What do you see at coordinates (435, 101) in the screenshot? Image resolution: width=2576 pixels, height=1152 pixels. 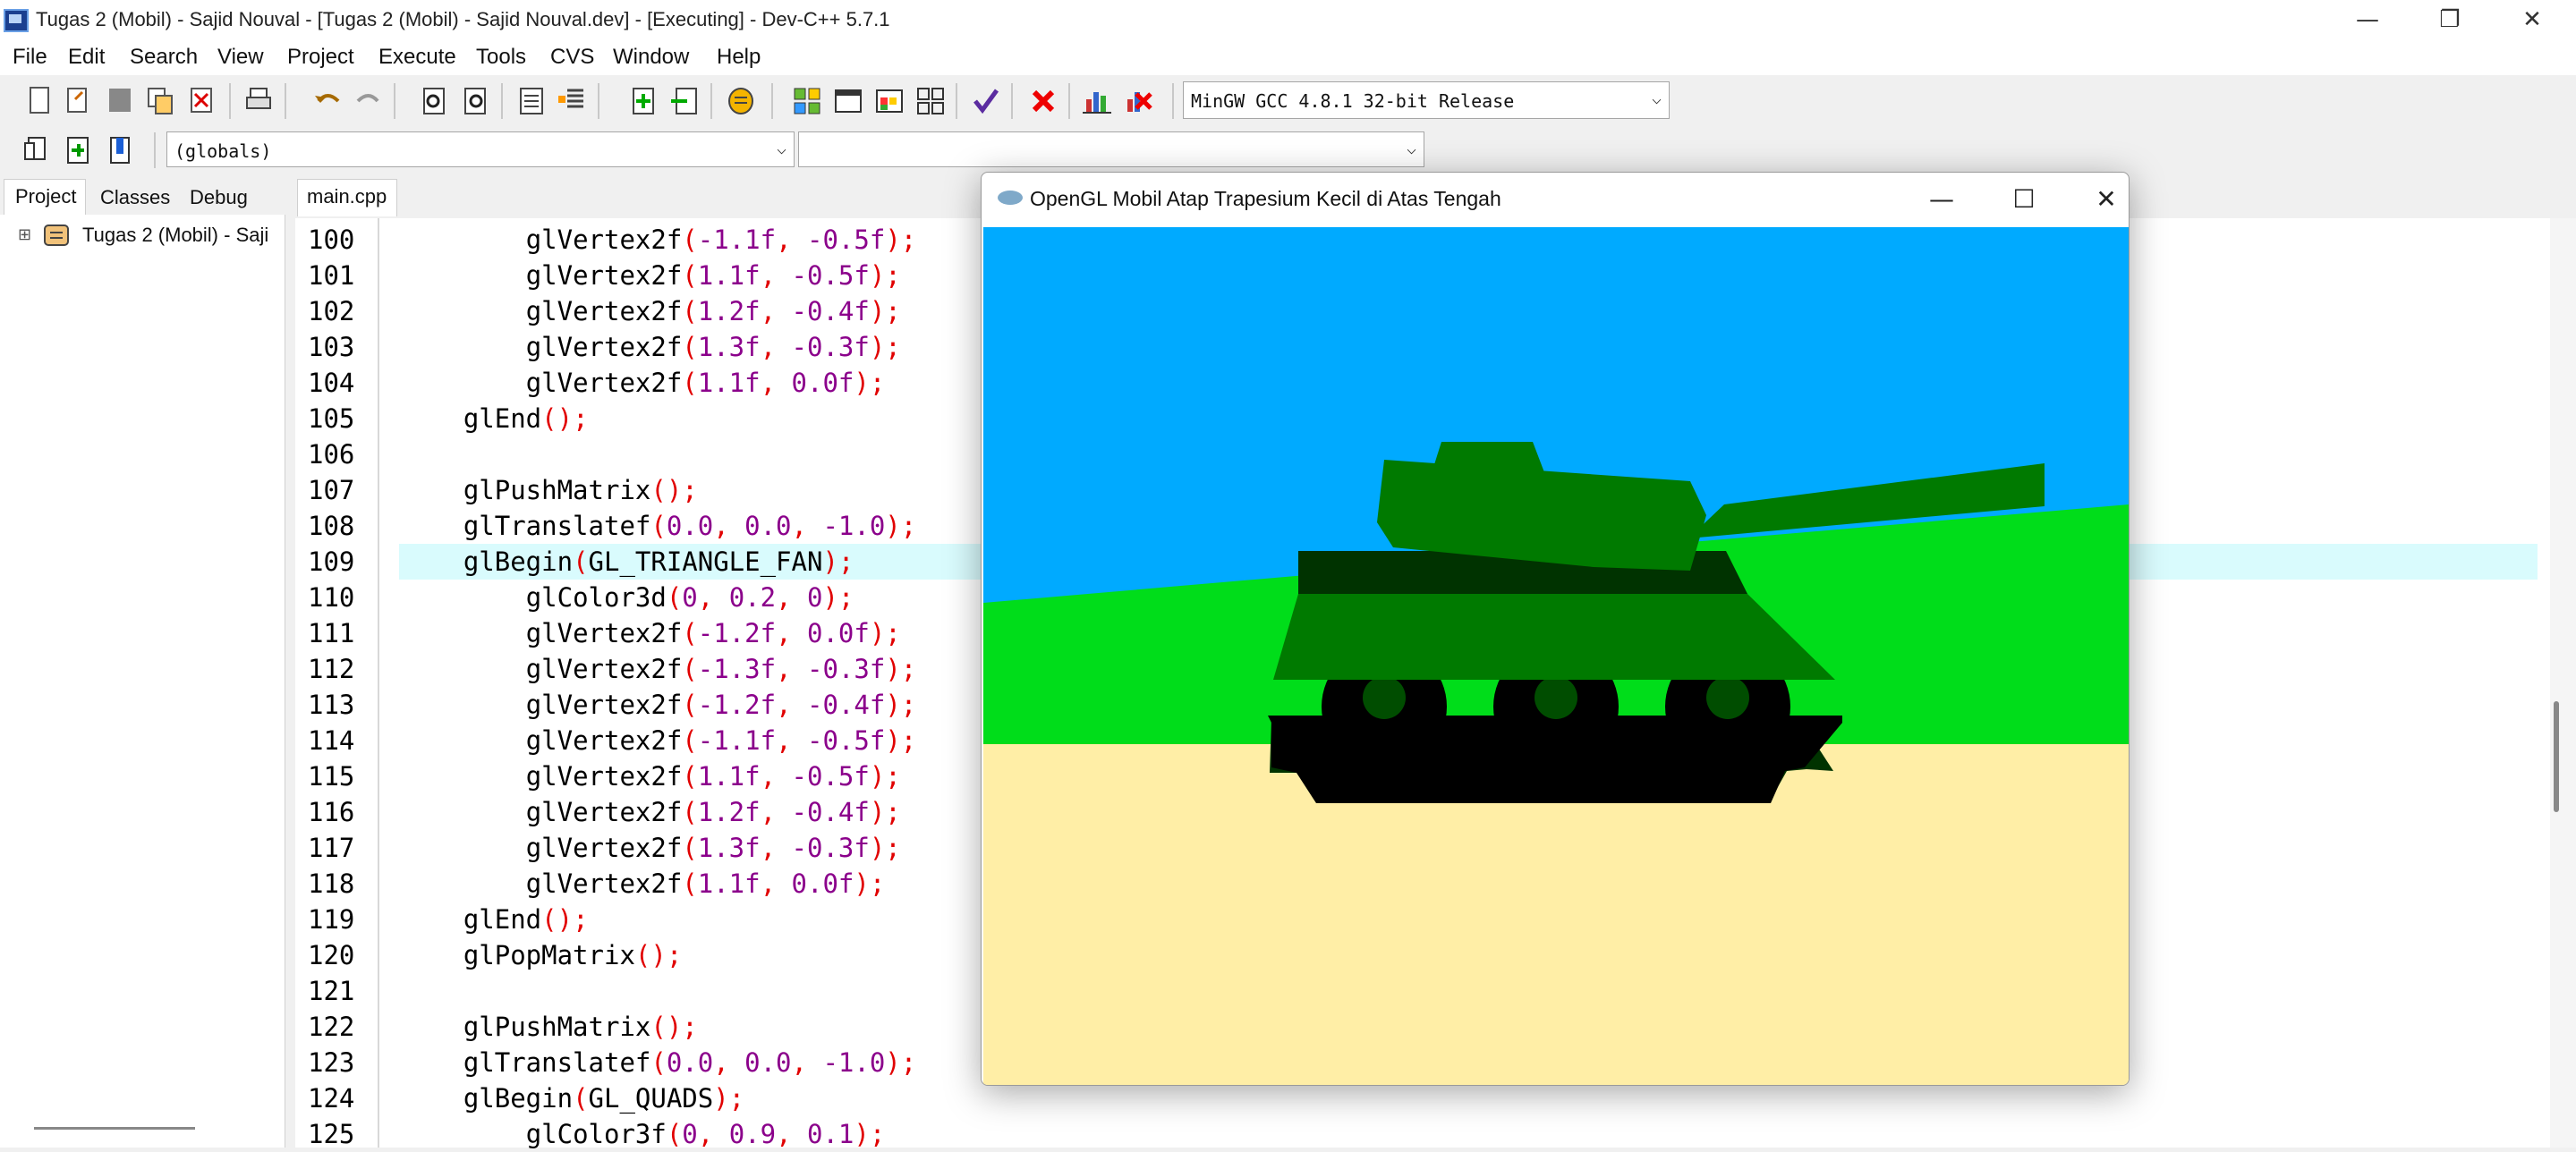 I see `find-icon` at bounding box center [435, 101].